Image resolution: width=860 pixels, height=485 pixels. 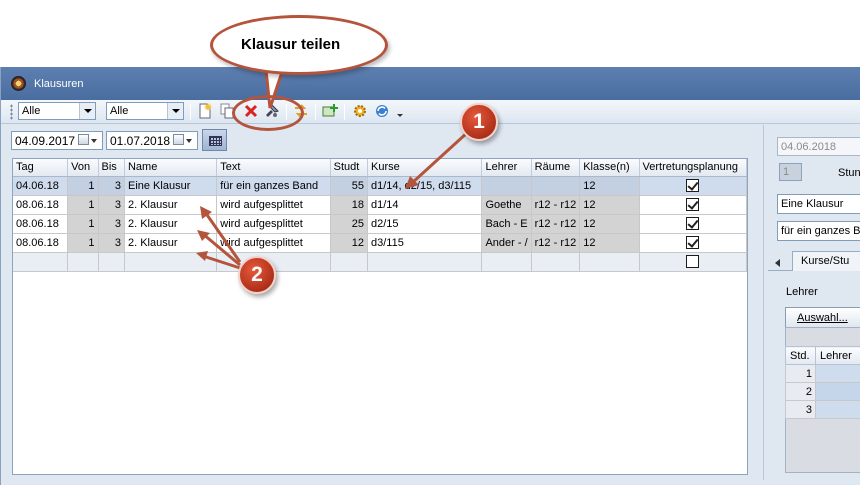 I want to click on callout-text: Klausur teilen, so click(x=291, y=44).